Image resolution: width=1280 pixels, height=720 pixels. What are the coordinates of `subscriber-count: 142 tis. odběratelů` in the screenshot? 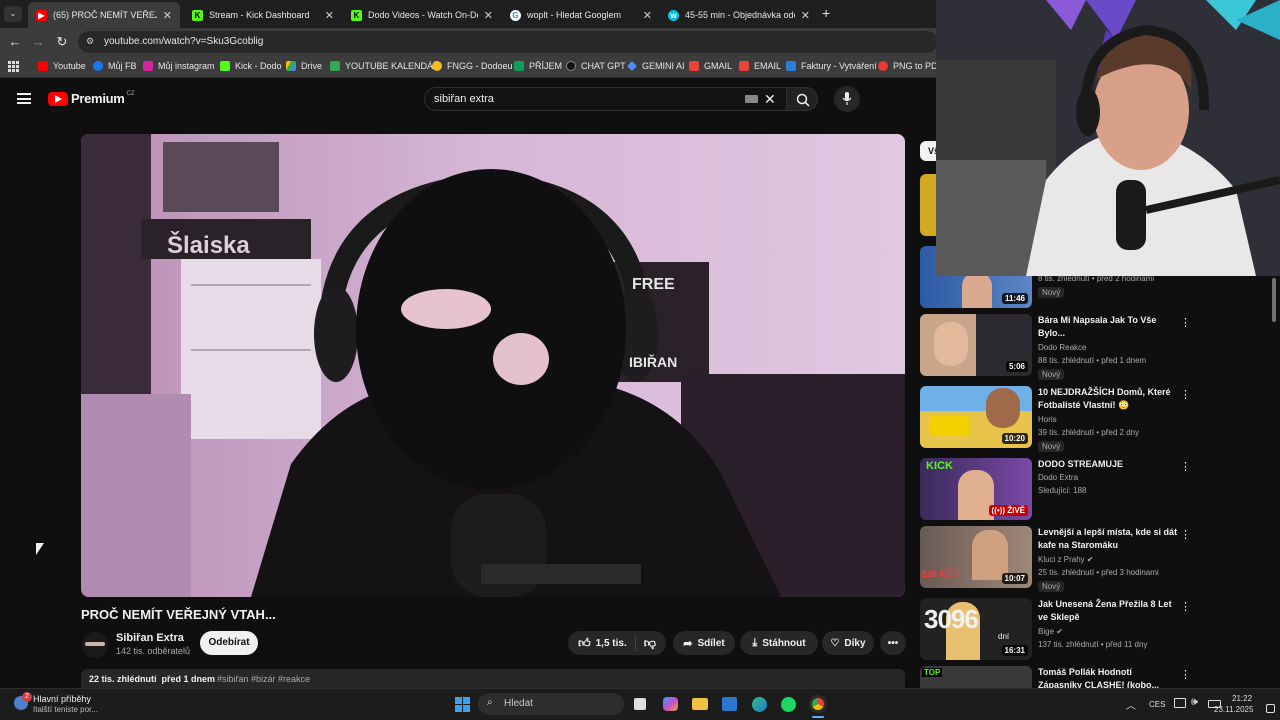 It's located at (153, 651).